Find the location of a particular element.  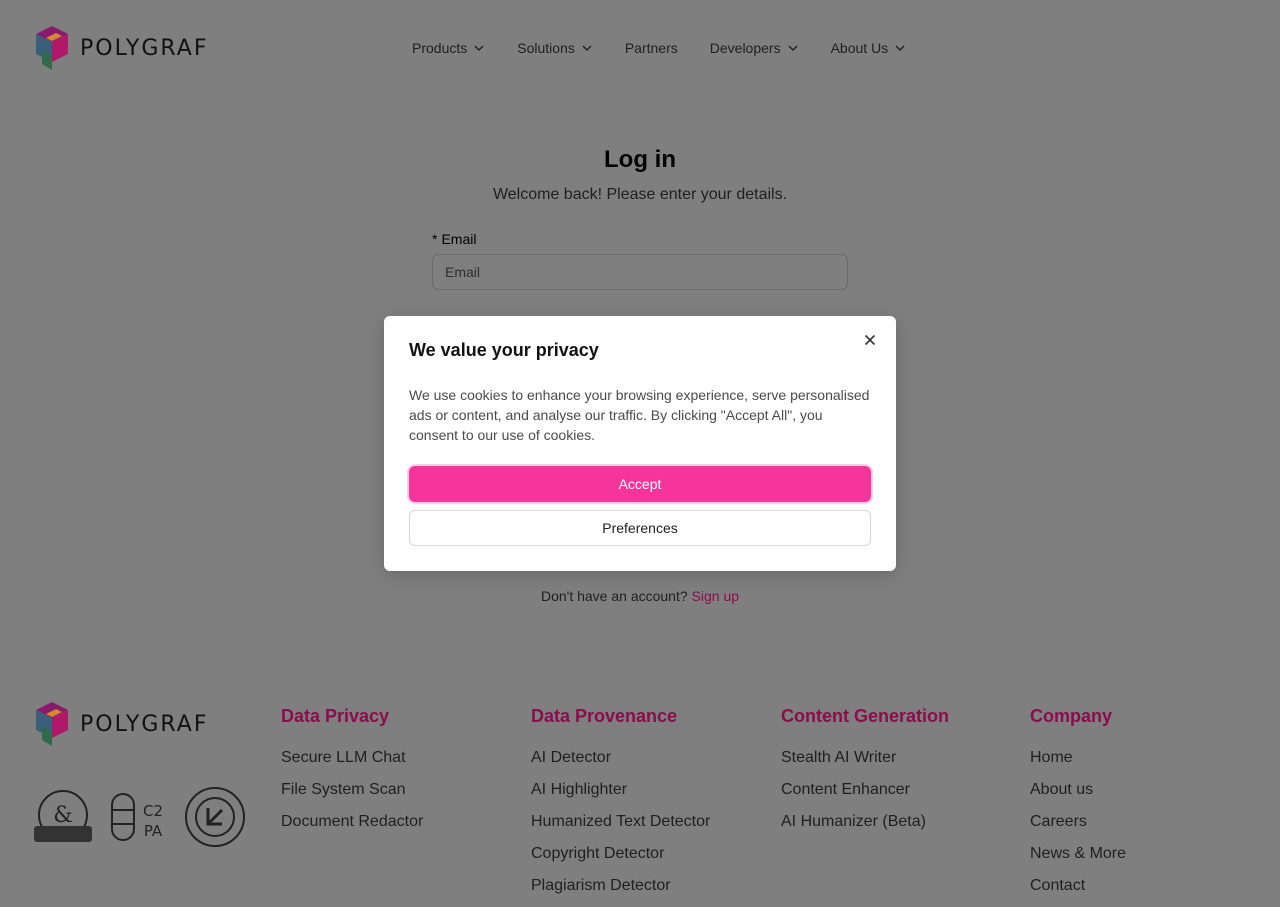

nav-label: Partners is located at coordinates (651, 48).